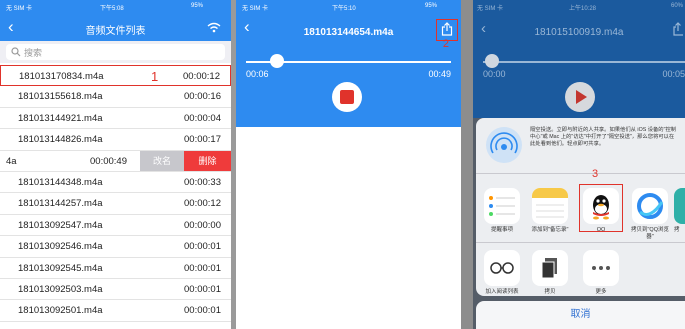 The width and height of the screenshot is (685, 329). Describe the element at coordinates (584, 62) in the screenshot. I see `progress-track` at that location.